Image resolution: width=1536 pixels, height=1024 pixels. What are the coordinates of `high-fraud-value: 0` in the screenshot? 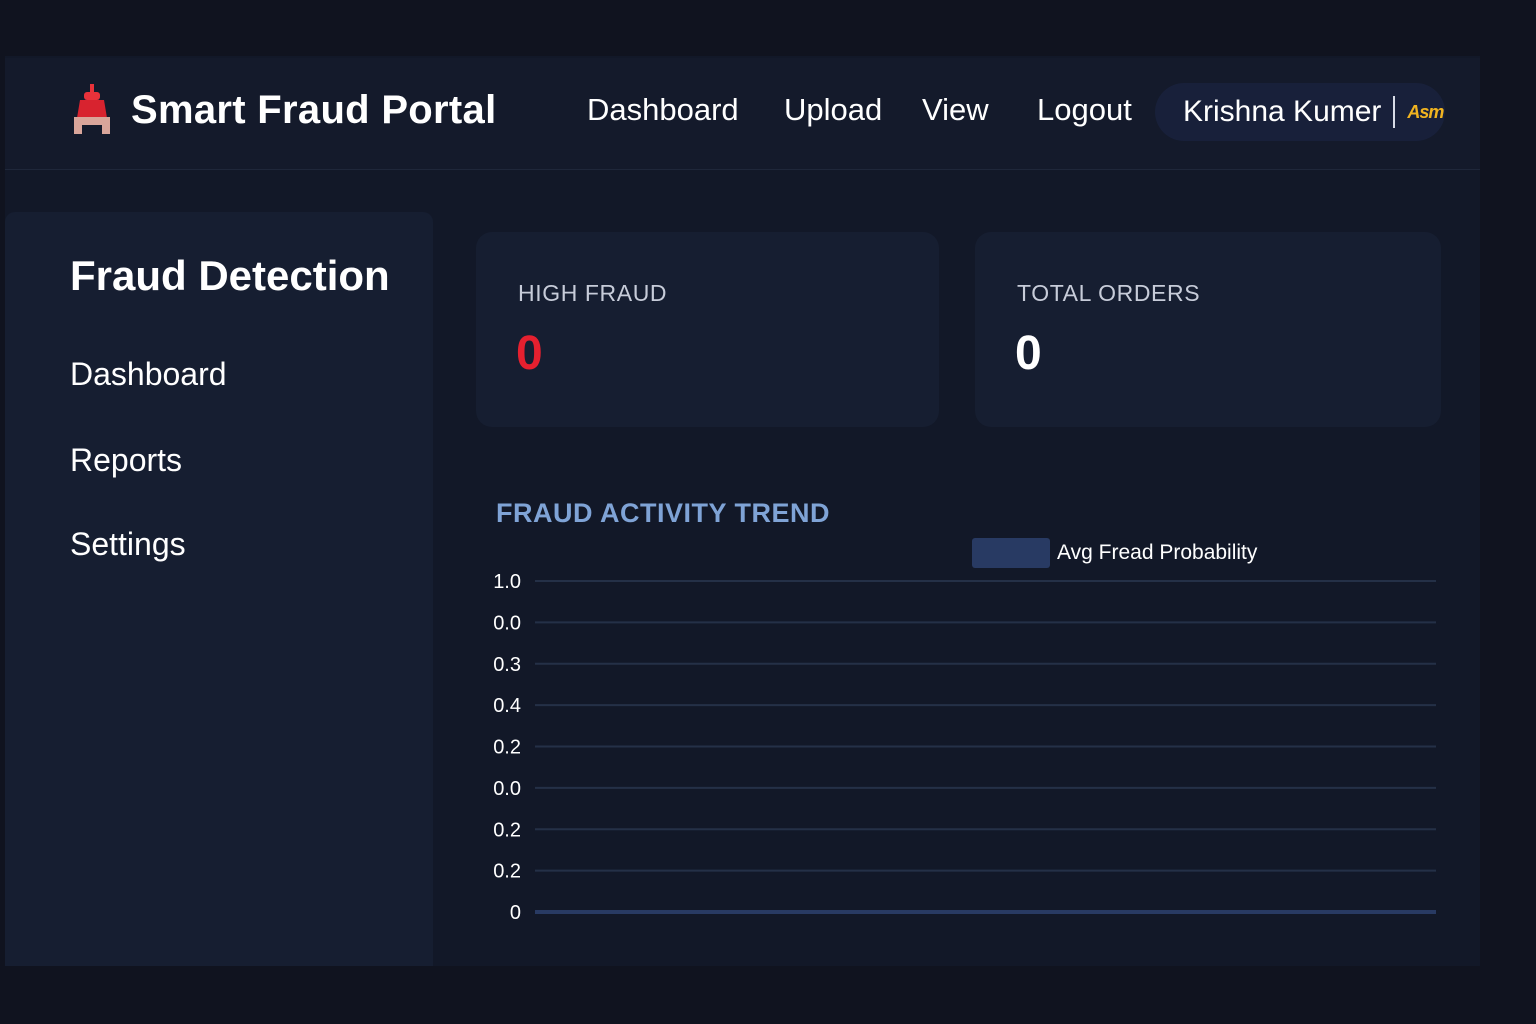 It's located at (529, 353).